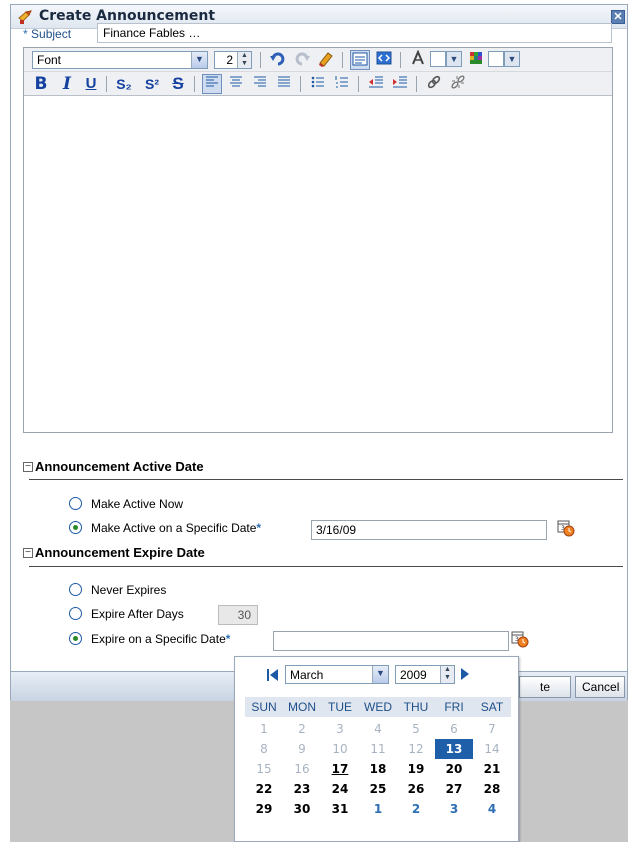 This screenshot has height=842, width=628. Describe the element at coordinates (391, 641) in the screenshot. I see `expire-date-input` at that location.